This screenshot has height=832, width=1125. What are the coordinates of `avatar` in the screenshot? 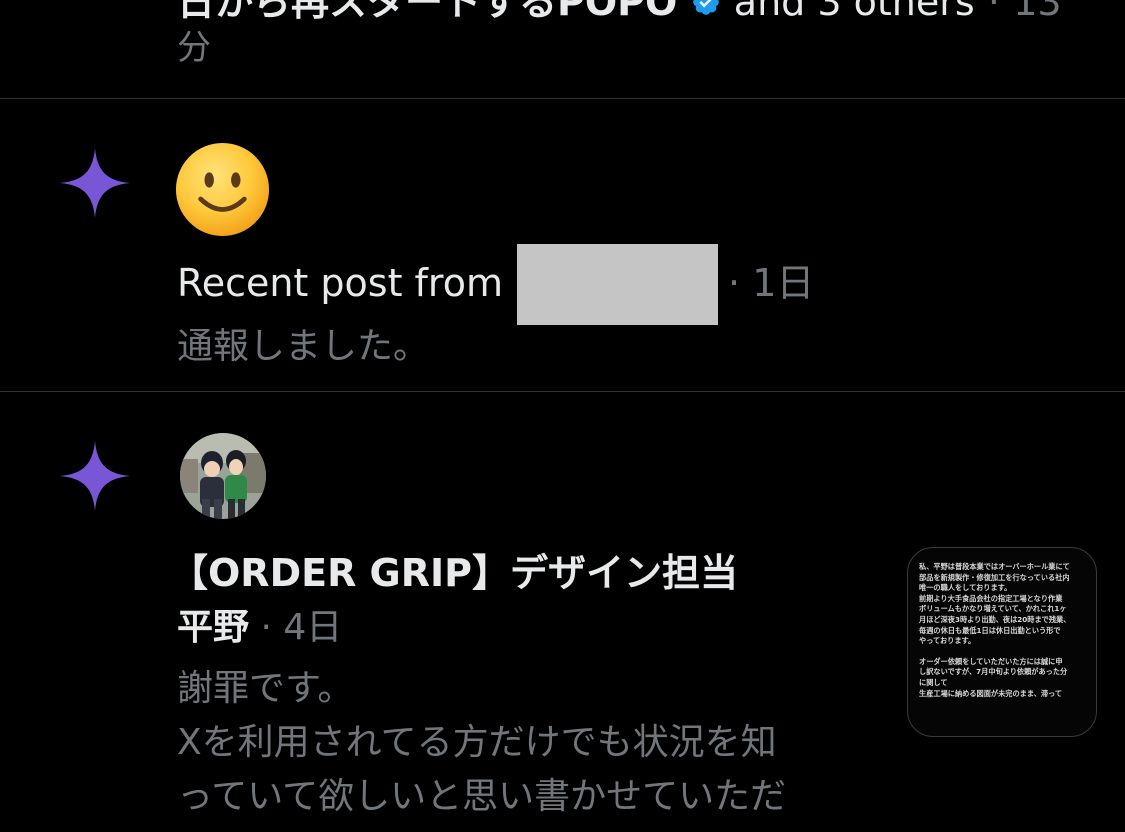 It's located at (223, 476).